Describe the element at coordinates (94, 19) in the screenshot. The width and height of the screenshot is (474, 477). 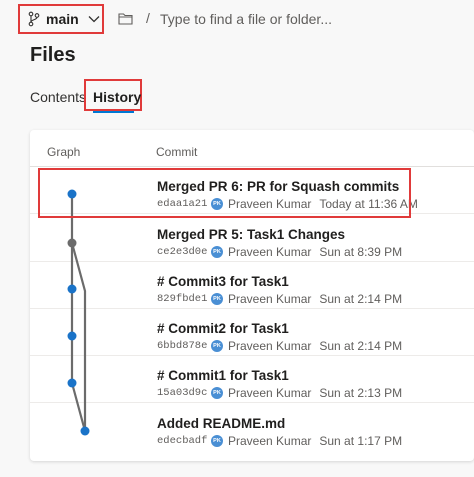
I see `chevron-down-icon` at that location.